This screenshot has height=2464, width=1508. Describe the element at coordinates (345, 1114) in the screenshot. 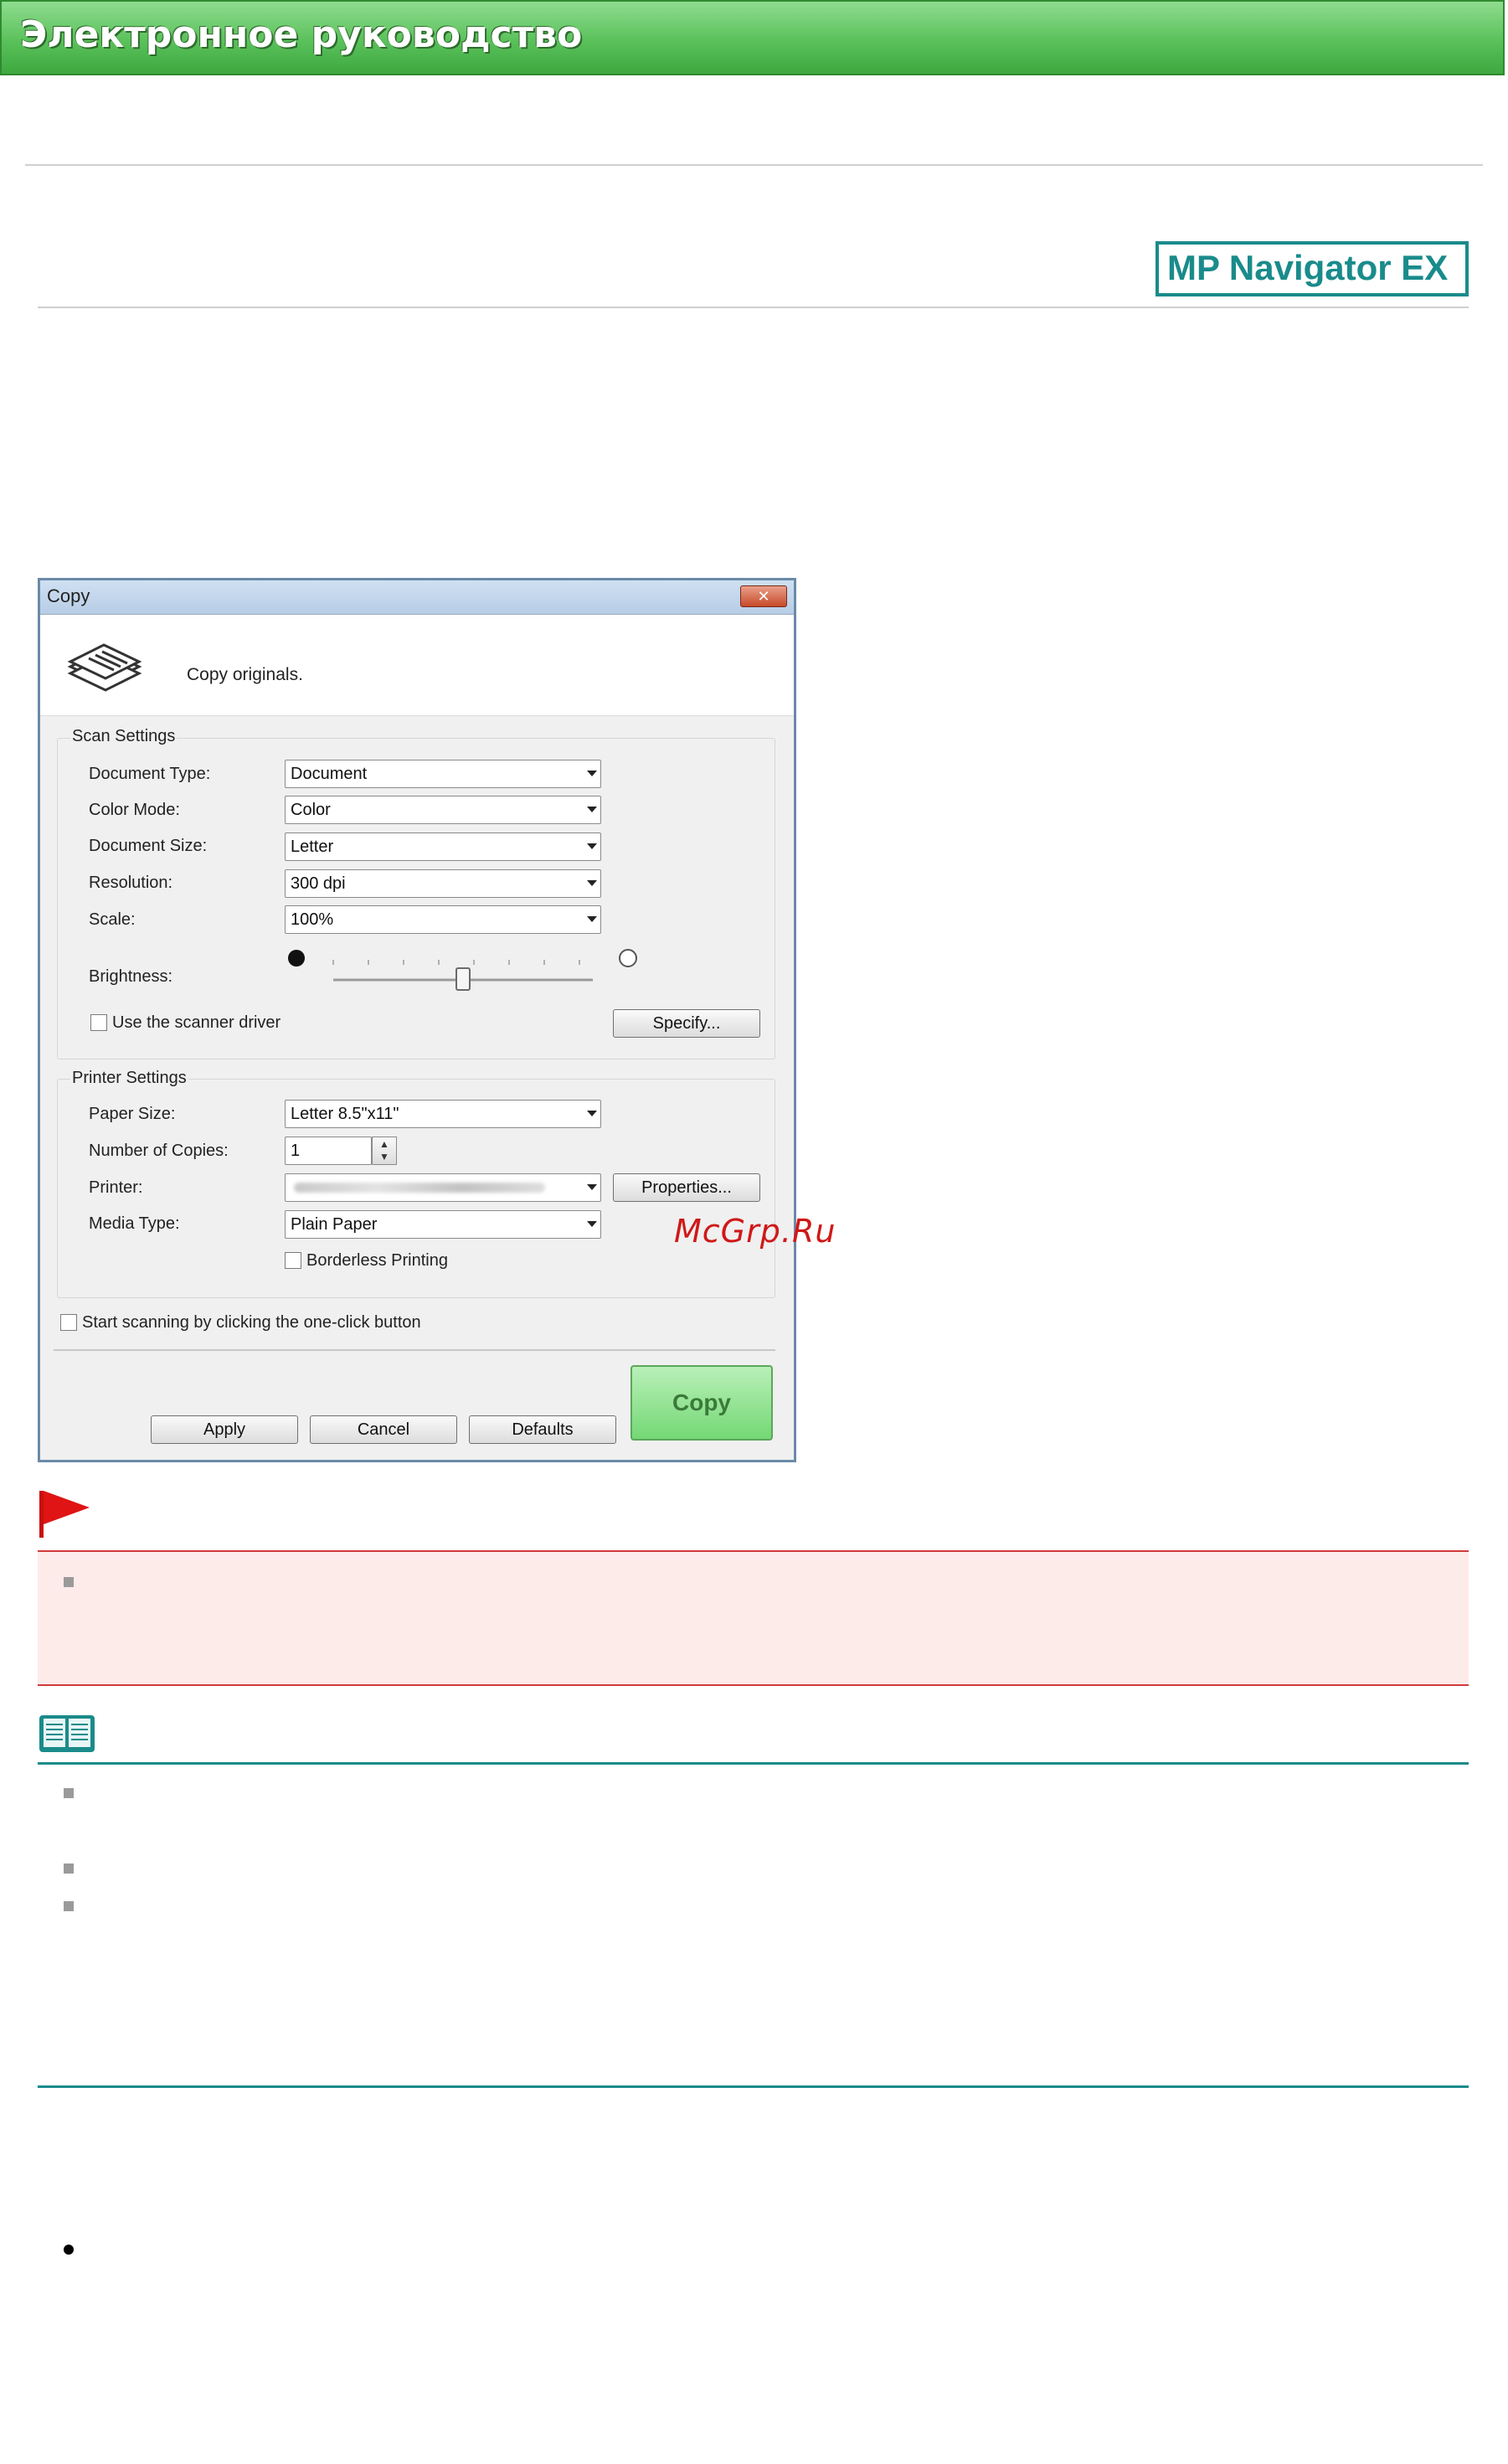

I see `paper-size-value: Letter 8.5"x11"` at that location.